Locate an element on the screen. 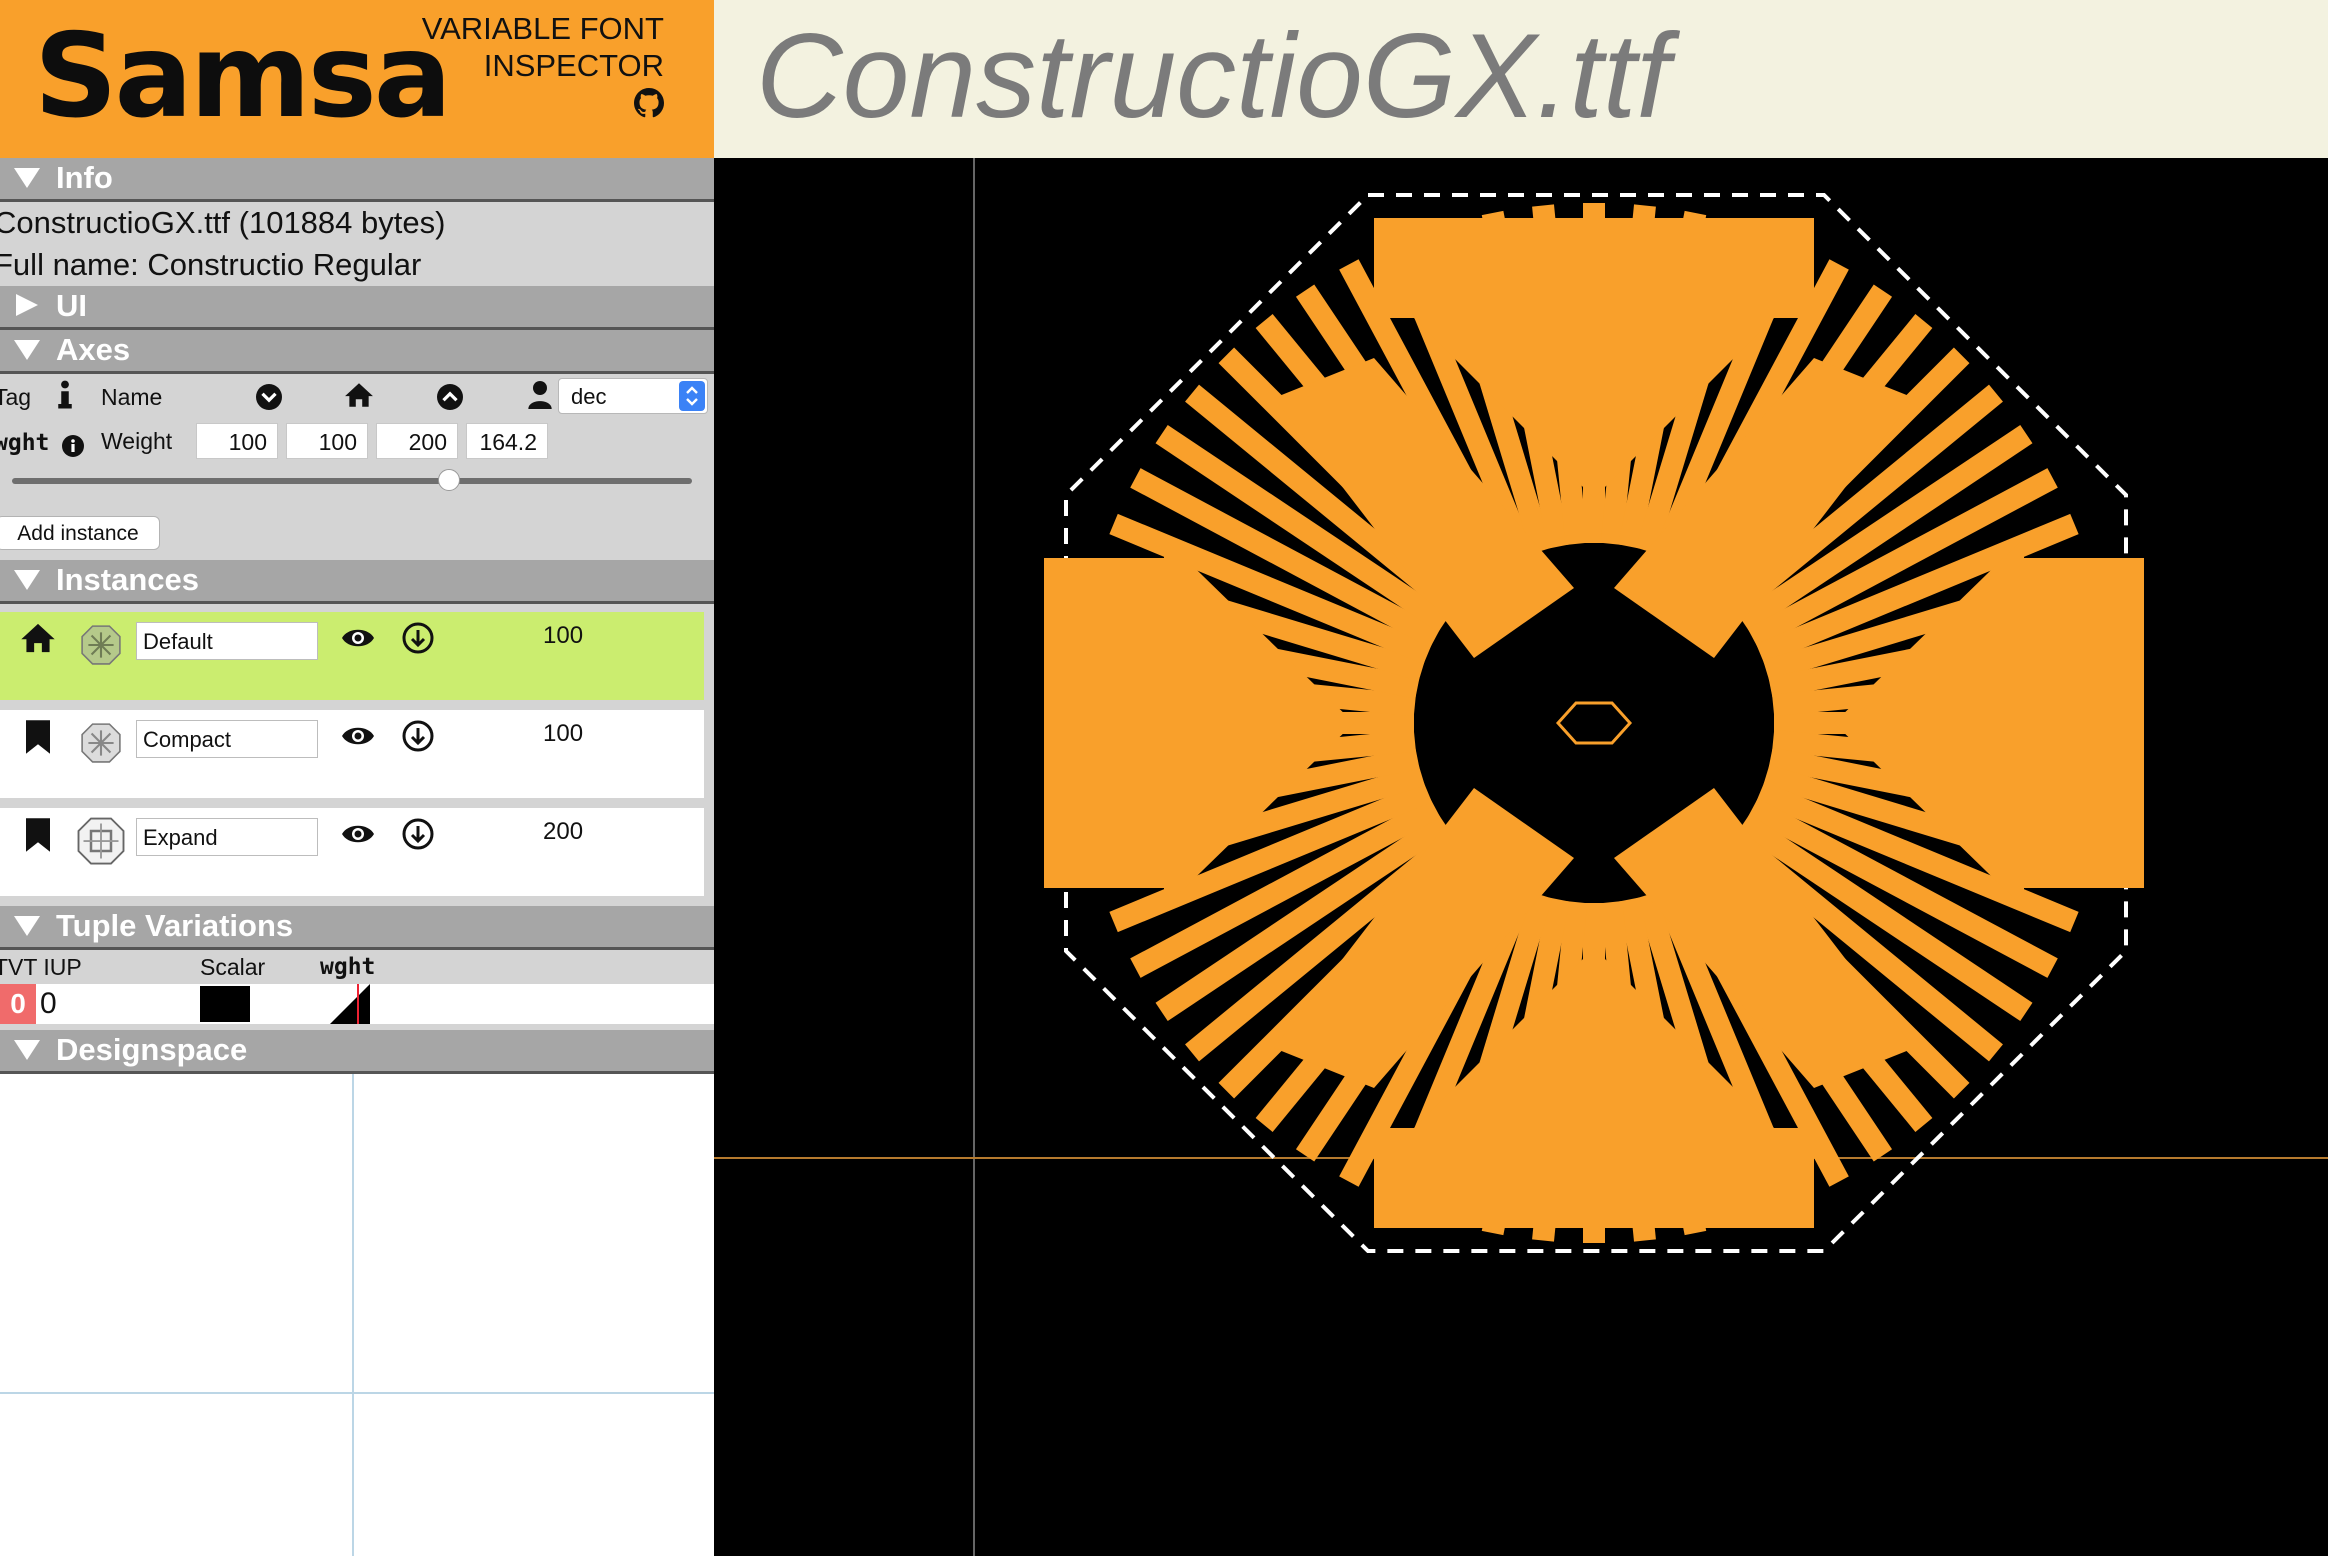  designspace-axis-line-vertical is located at coordinates (353, 1315).